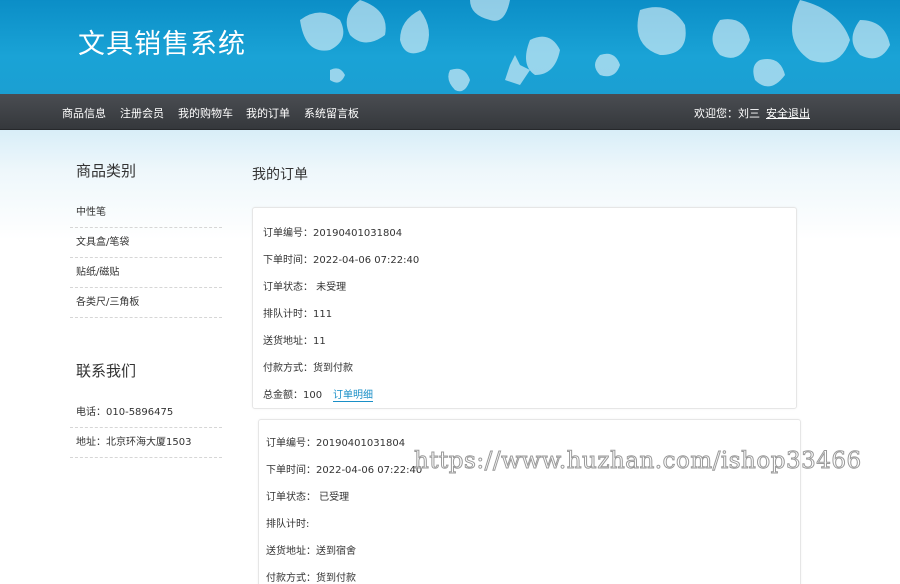 This screenshot has height=584, width=900. I want to click on order-total: 总金额：100, so click(293, 395).